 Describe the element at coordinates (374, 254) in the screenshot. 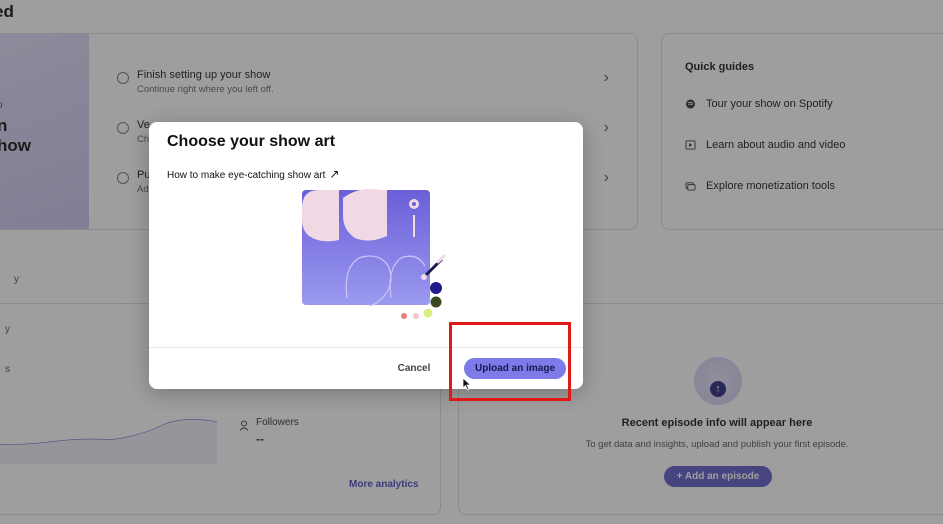

I see `show-art-illustration` at that location.